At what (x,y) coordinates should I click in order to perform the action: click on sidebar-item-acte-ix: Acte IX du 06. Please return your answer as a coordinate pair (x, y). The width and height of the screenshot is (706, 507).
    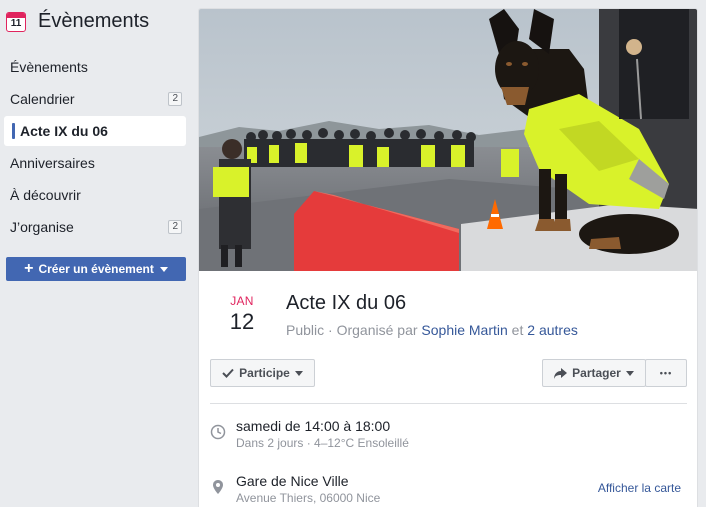
    Looking at the image, I should click on (95, 131).